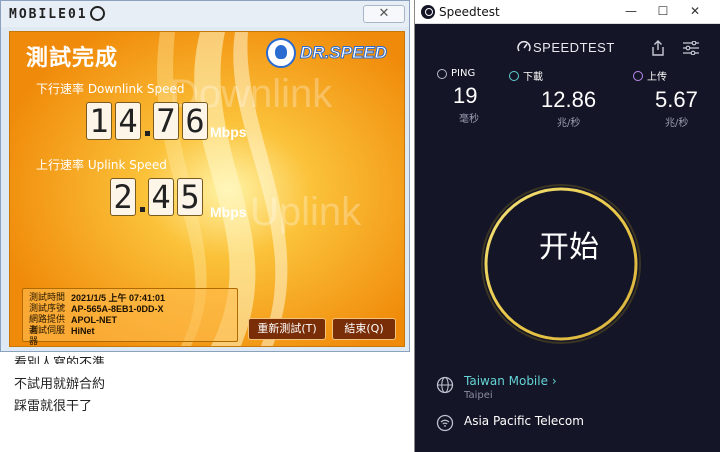 The height and width of the screenshot is (452, 720). What do you see at coordinates (281, 53) in the screenshot?
I see `drspeed-logo-icon` at bounding box center [281, 53].